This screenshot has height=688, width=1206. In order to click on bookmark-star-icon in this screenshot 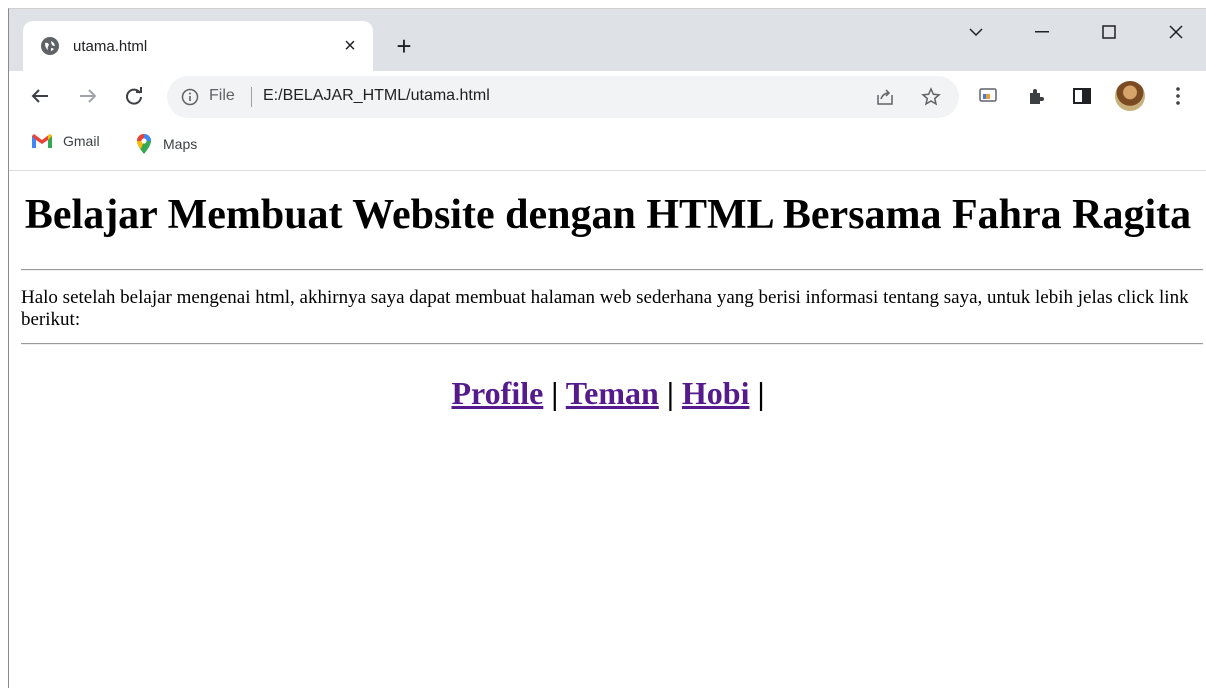, I will do `click(931, 97)`.